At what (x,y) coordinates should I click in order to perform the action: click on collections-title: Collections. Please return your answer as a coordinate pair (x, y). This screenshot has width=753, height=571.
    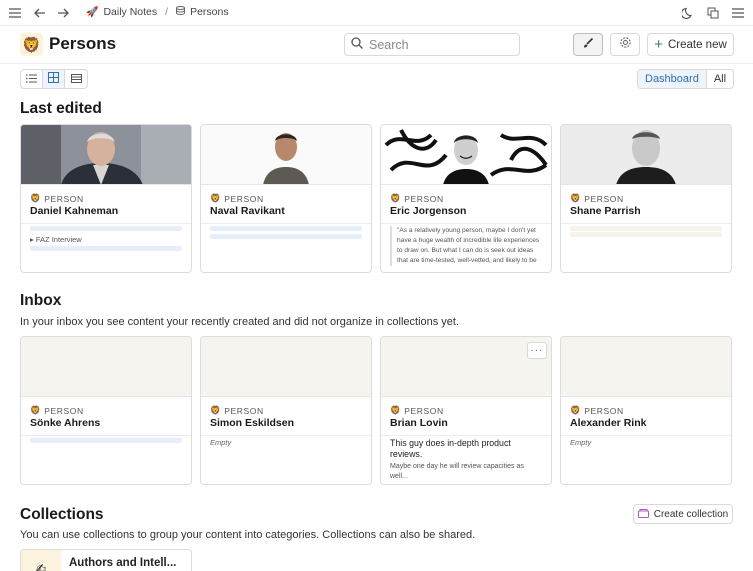
    Looking at the image, I should click on (62, 514).